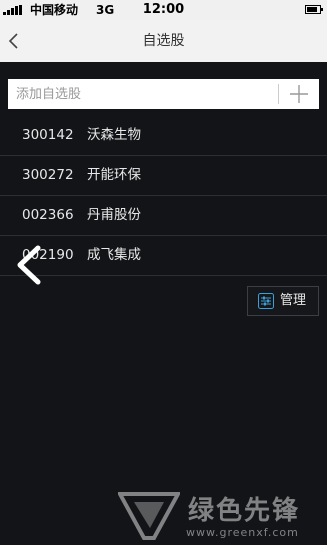 The width and height of the screenshot is (327, 545). What do you see at coordinates (163, 216) in the screenshot?
I see `stock-row: 002366 丹甫股份` at bounding box center [163, 216].